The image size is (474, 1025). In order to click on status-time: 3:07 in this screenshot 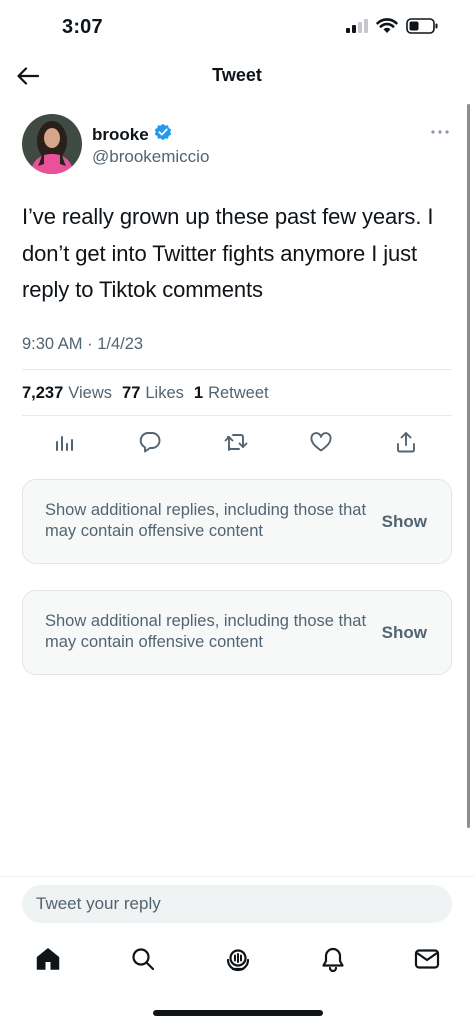, I will do `click(82, 27)`.